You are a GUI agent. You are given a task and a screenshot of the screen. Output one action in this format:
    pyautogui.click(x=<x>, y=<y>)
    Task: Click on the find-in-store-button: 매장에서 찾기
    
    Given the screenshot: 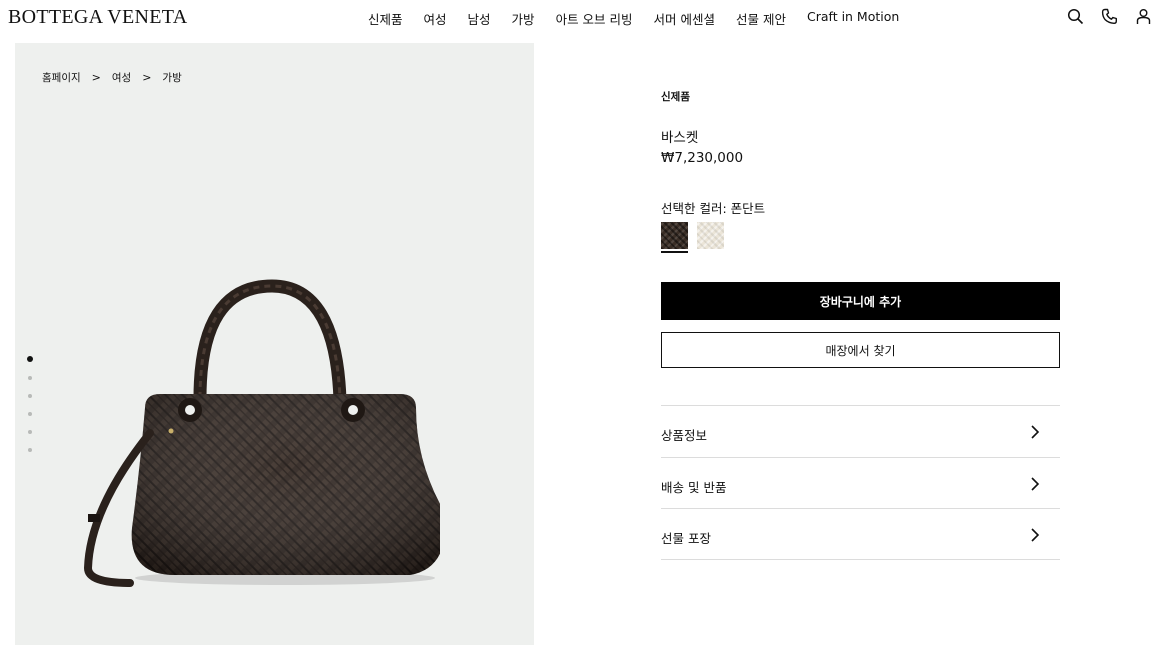 What is the action you would take?
    pyautogui.click(x=860, y=350)
    